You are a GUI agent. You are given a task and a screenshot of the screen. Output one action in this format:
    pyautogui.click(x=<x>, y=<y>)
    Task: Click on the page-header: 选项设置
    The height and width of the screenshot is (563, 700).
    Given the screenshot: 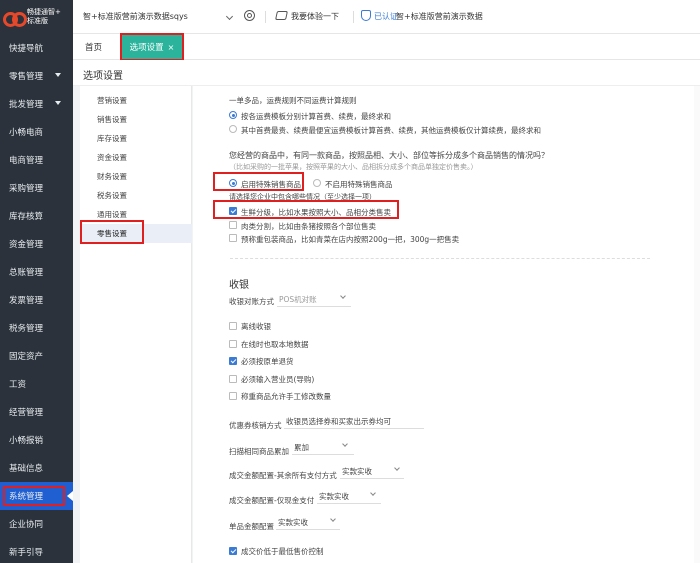 What is the action you would take?
    pyautogui.click(x=386, y=73)
    